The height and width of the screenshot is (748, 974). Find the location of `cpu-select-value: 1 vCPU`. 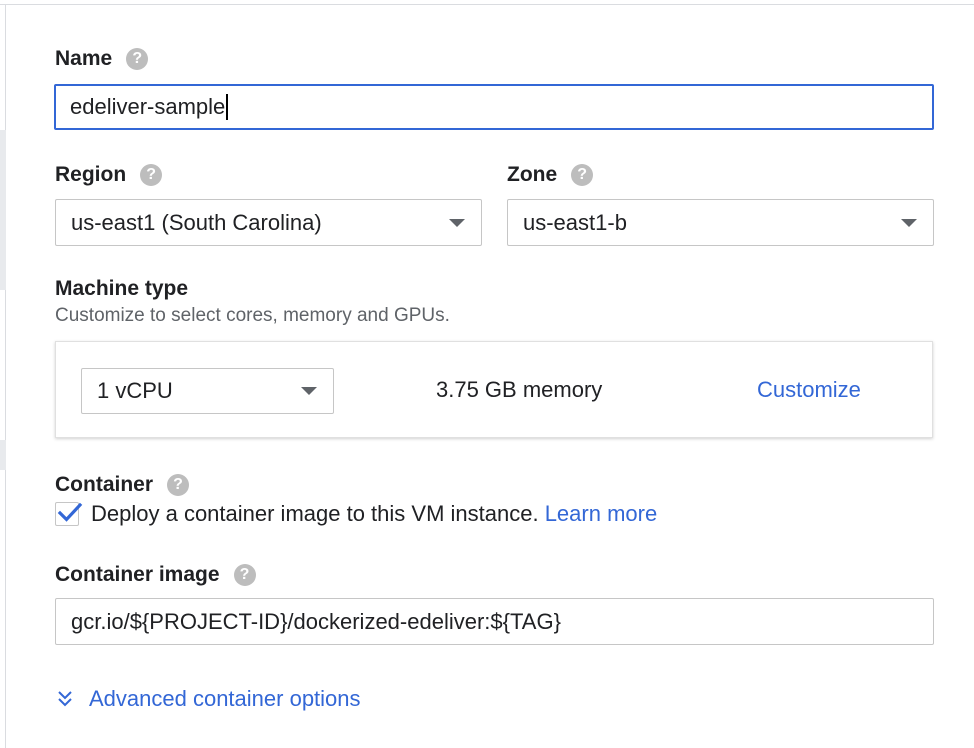

cpu-select-value: 1 vCPU is located at coordinates (135, 390).